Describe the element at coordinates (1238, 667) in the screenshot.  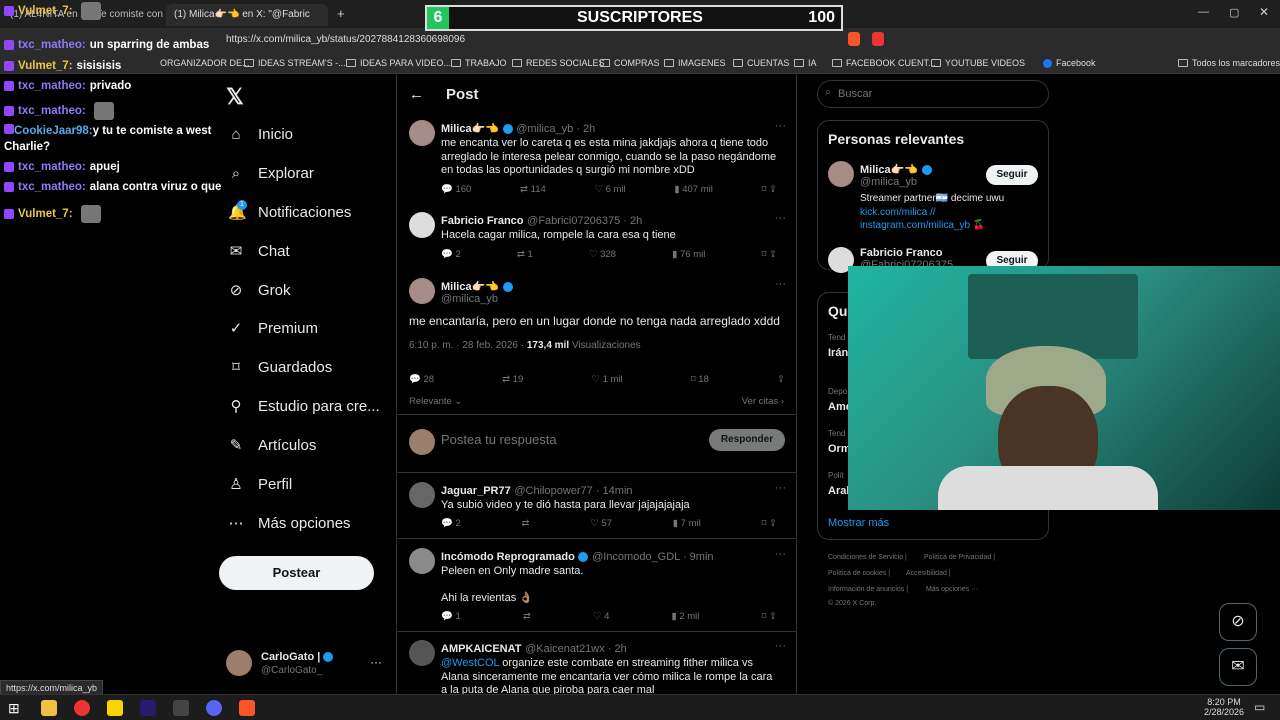
I see `messages-icon: ✉` at that location.